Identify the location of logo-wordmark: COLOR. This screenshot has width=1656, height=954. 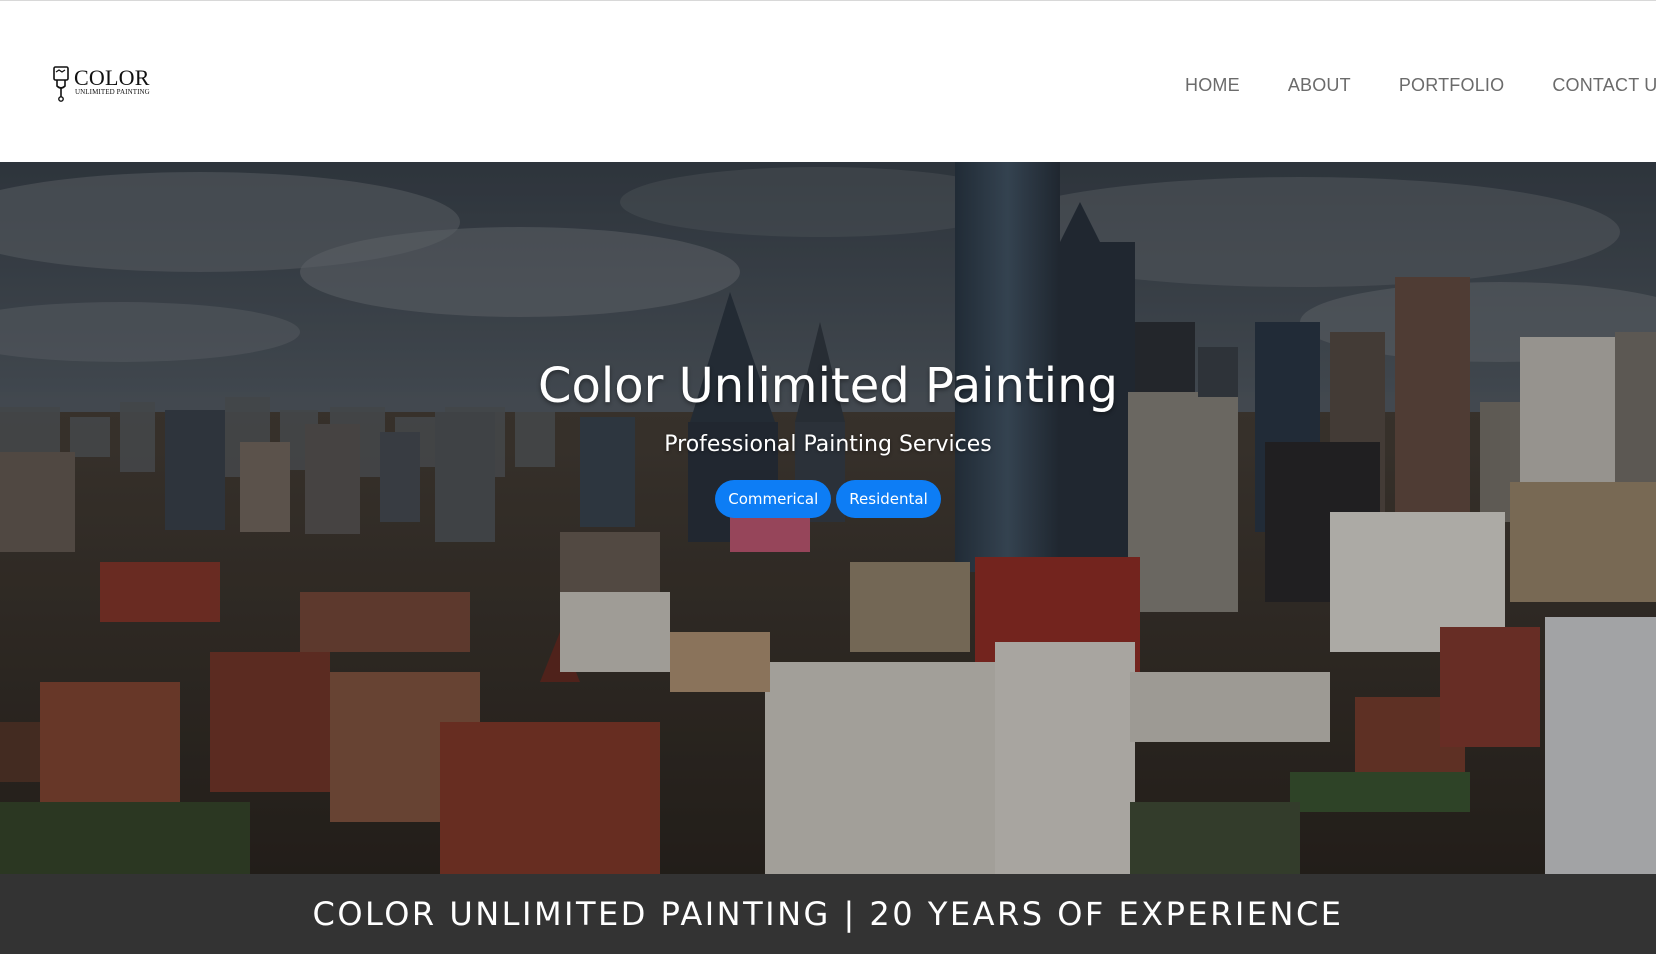
(112, 77).